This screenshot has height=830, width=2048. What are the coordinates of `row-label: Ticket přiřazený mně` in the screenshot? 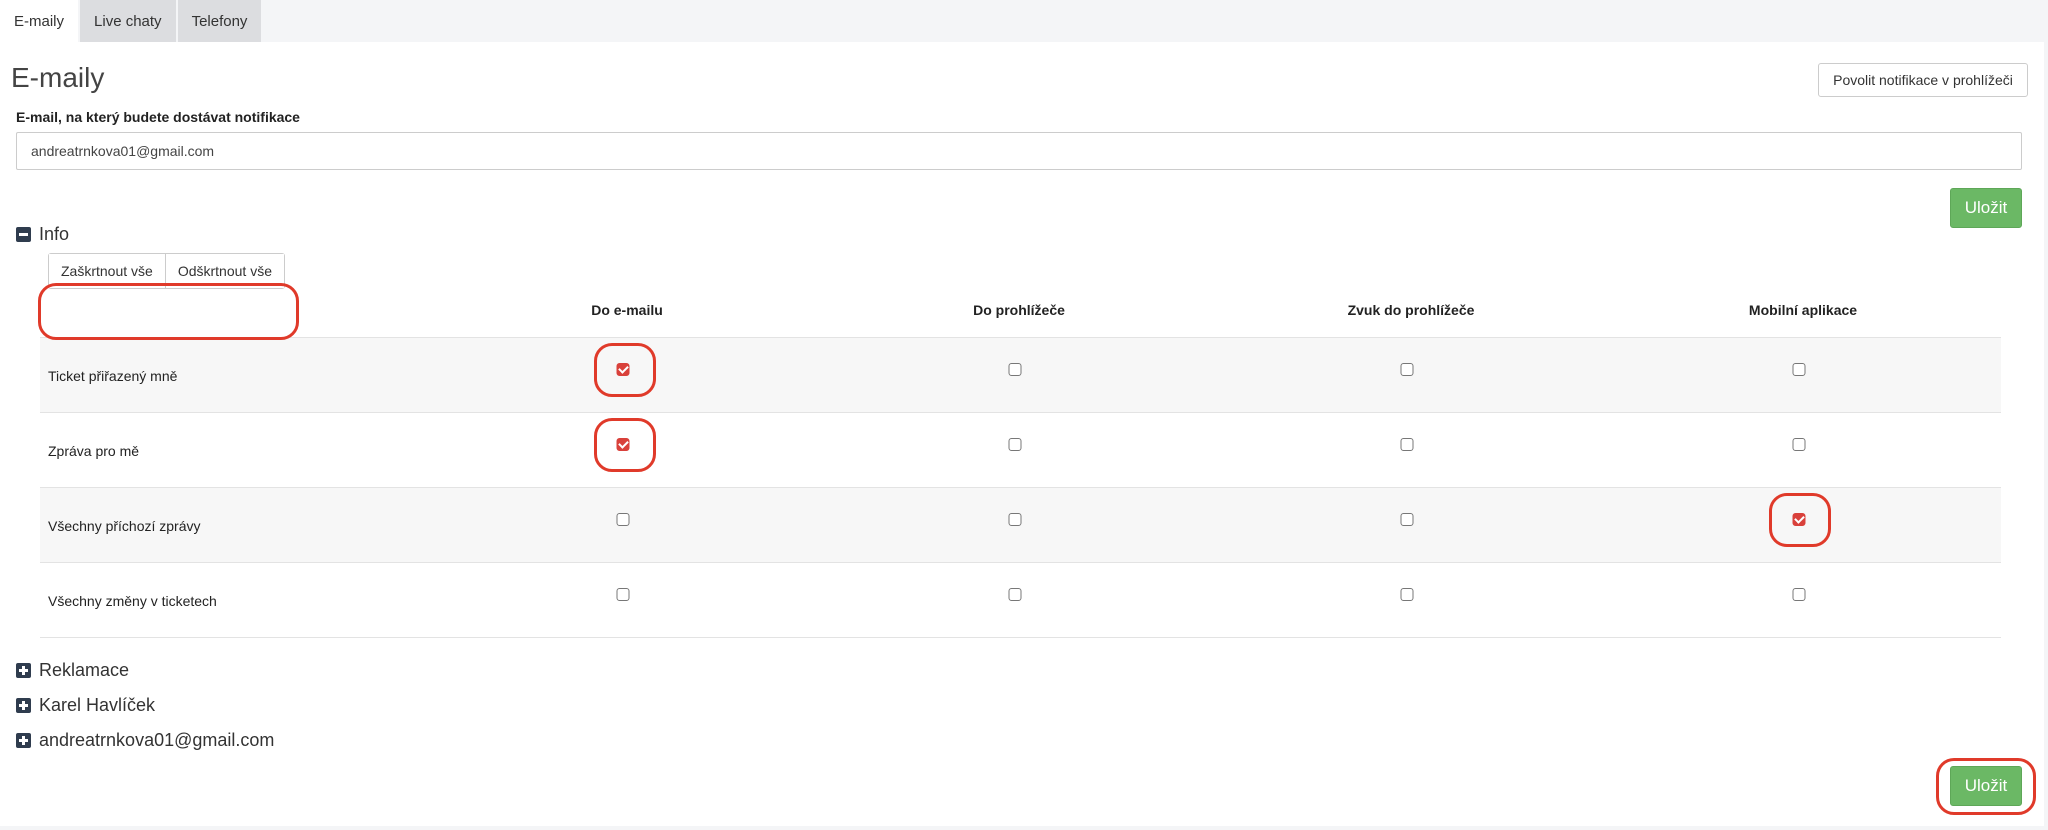 It's located at (113, 376).